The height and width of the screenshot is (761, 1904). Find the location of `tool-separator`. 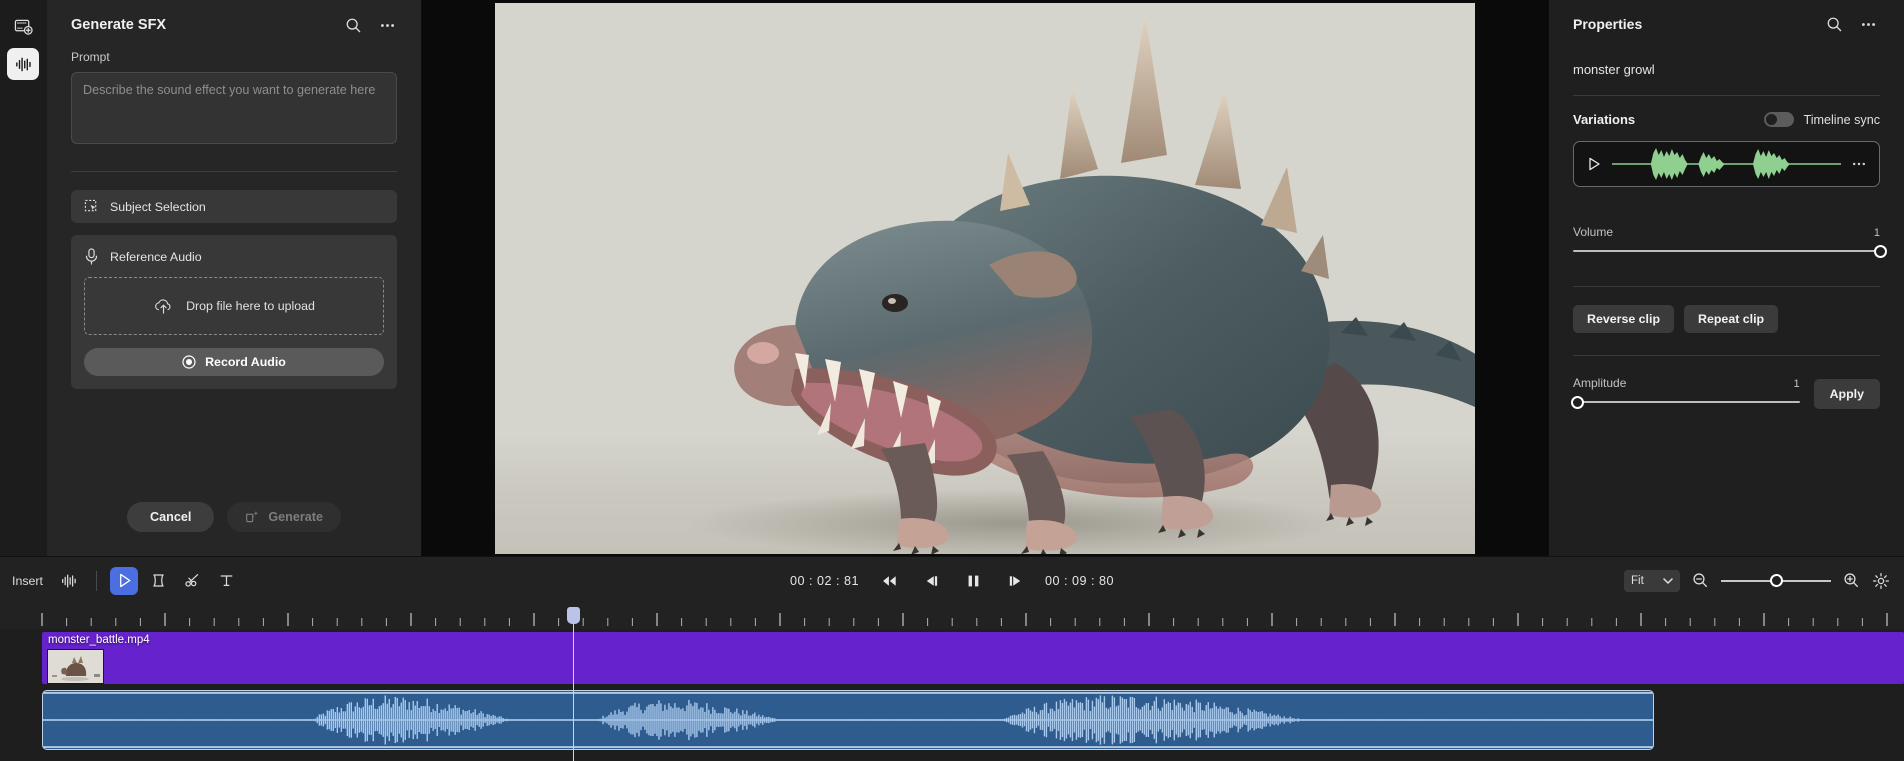

tool-separator is located at coordinates (96, 580).